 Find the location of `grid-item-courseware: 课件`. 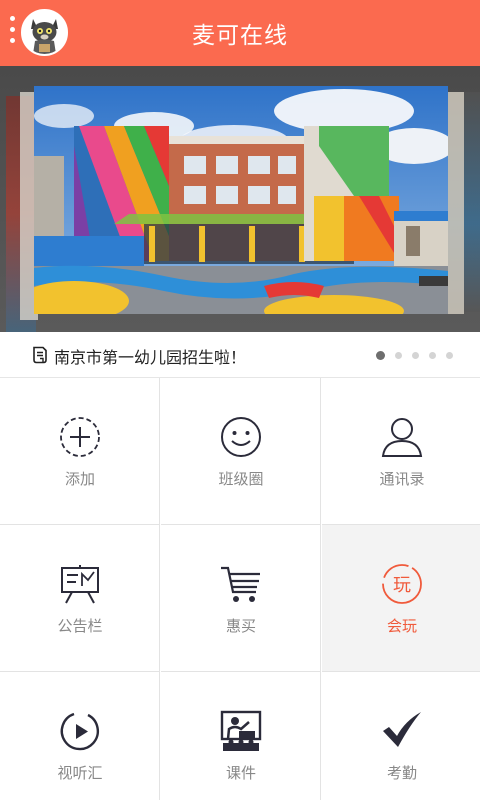

grid-item-courseware: 课件 is located at coordinates (241, 736).